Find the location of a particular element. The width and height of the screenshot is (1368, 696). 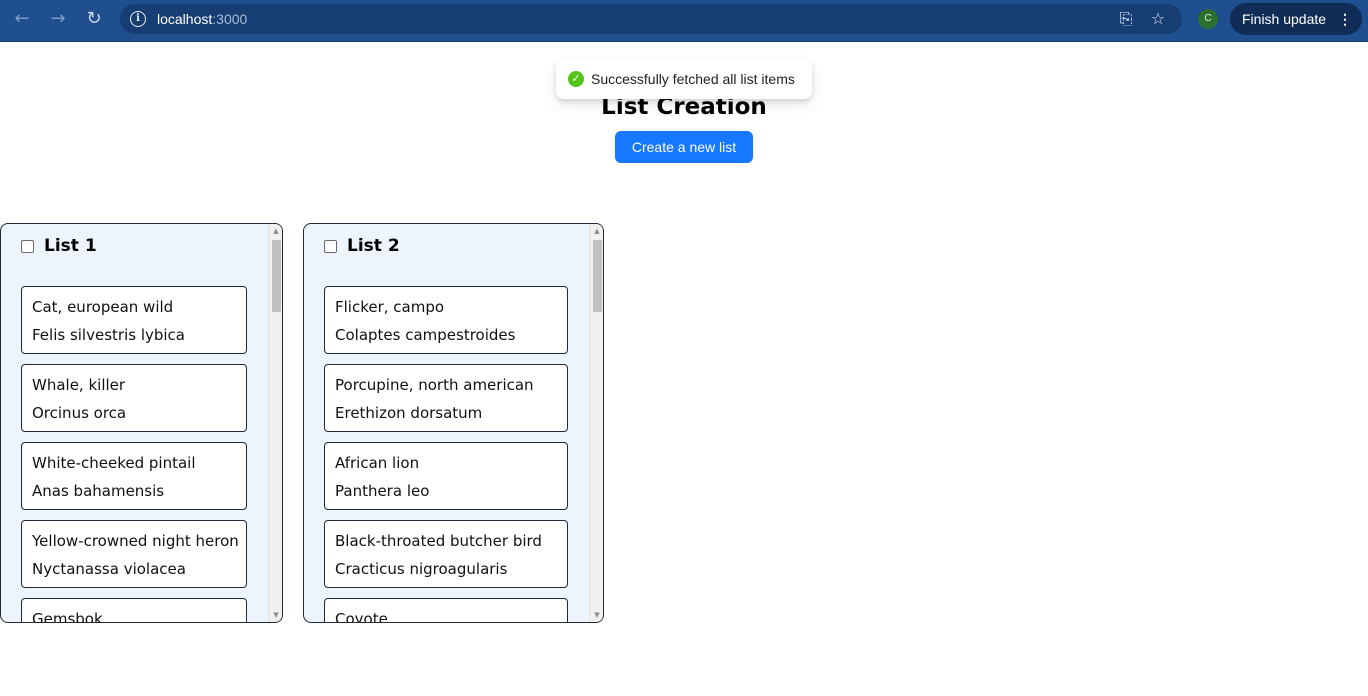

item-scientific-name: Orcinus orca is located at coordinates (79, 413).